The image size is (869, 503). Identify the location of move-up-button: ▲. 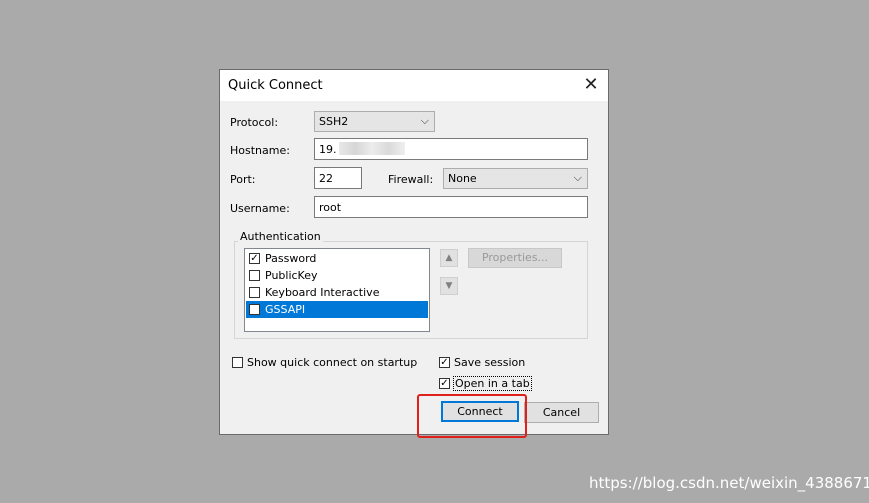
(449, 258).